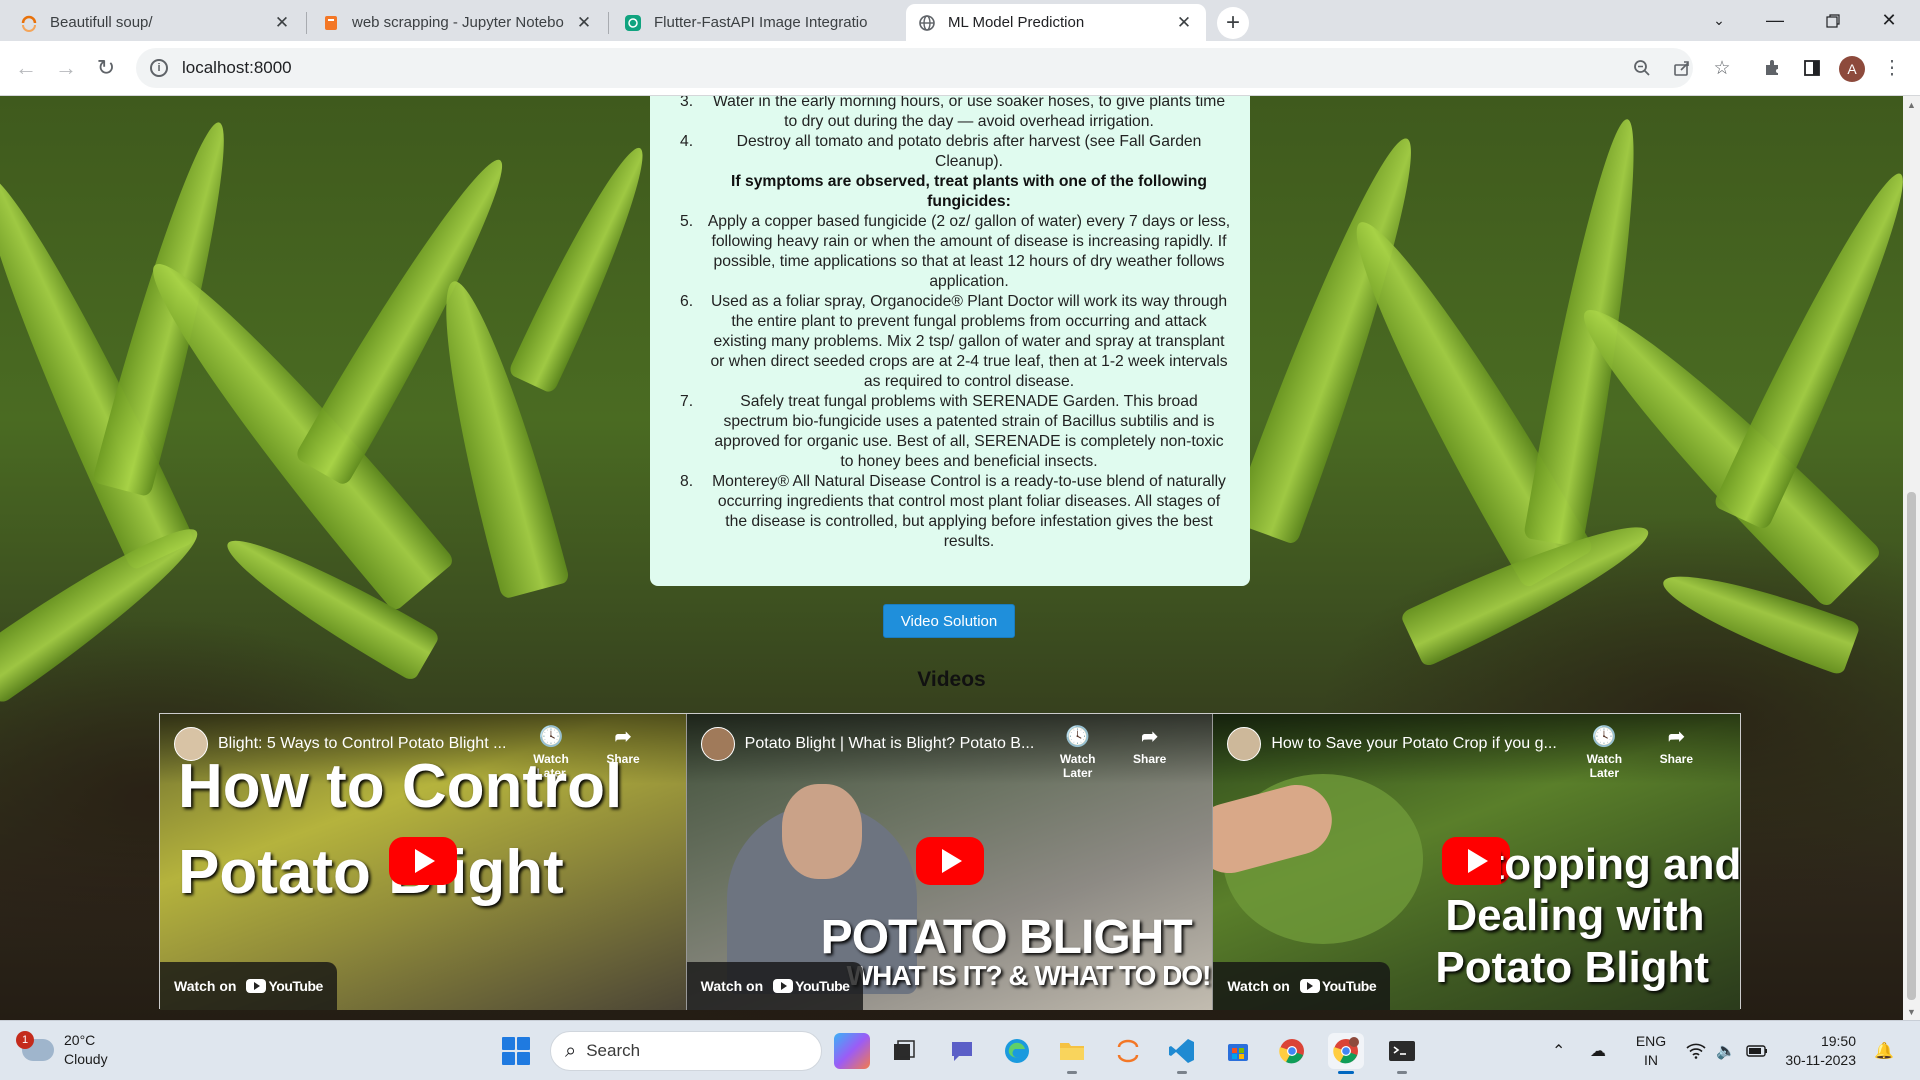  Describe the element at coordinates (1696, 1050) in the screenshot. I see `wifi-icon` at that location.